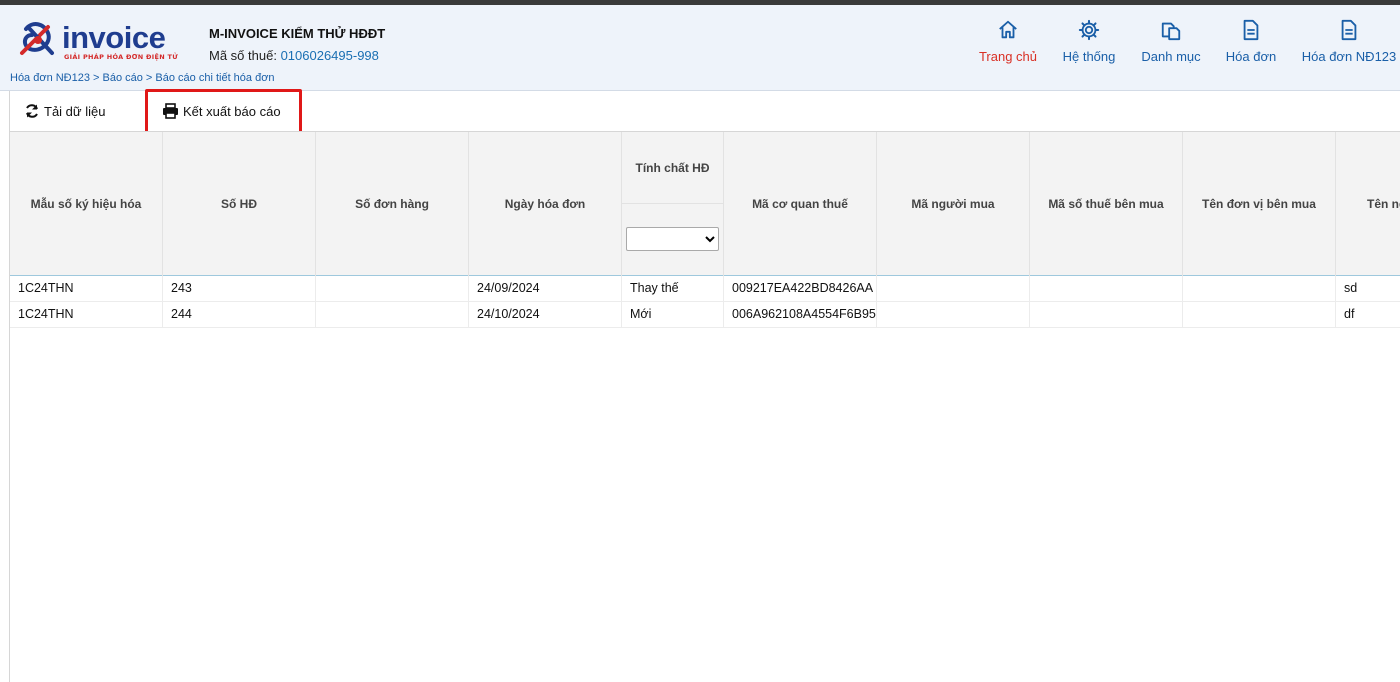  What do you see at coordinates (673, 315) in the screenshot?
I see `table-cell: Mới` at bounding box center [673, 315].